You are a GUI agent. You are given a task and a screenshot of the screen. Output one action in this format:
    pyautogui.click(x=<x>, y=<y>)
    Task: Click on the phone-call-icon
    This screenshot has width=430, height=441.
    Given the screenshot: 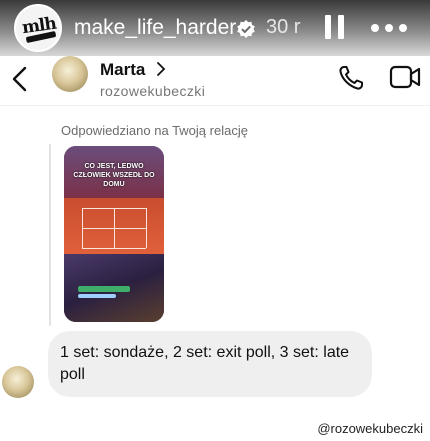 What is the action you would take?
    pyautogui.click(x=351, y=78)
    